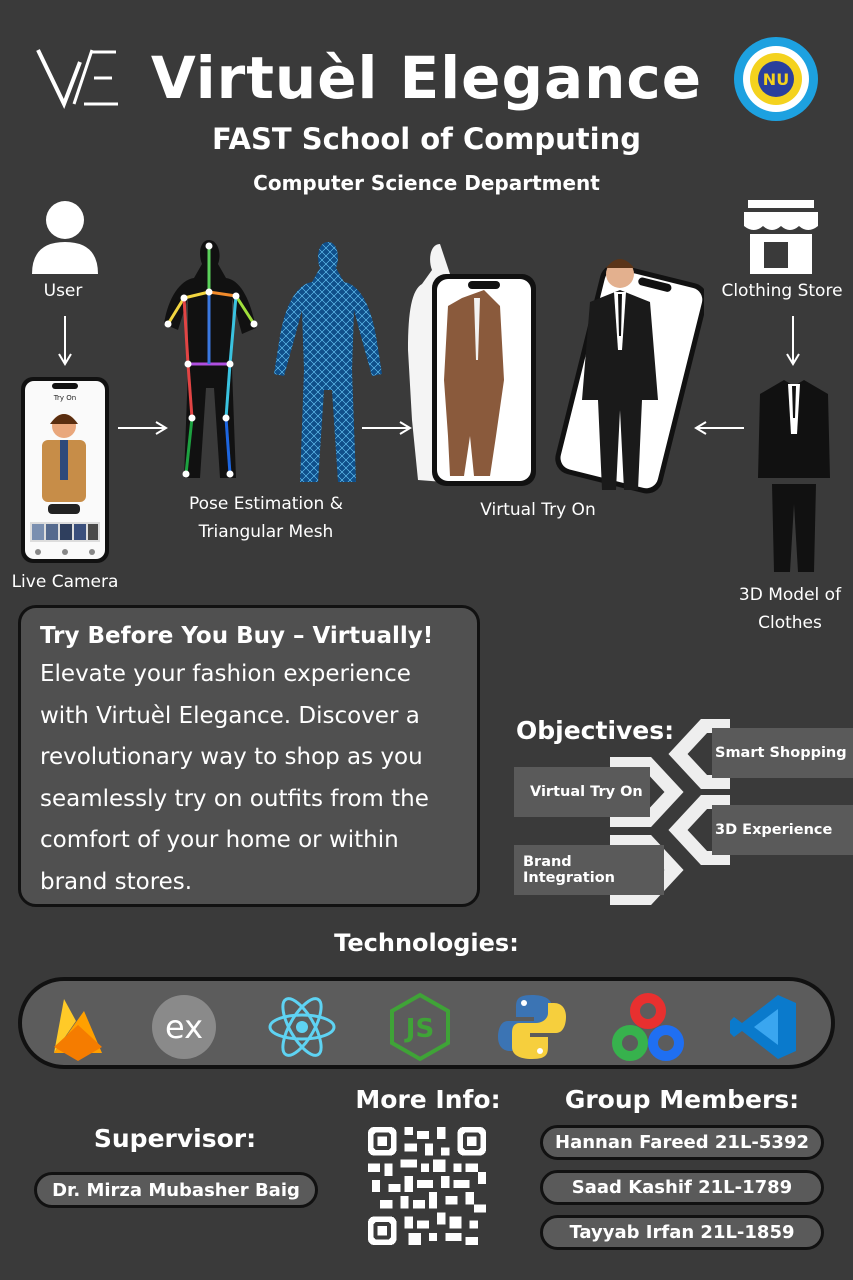 This screenshot has height=1280, width=853. I want to click on technologies-title: Technologies:, so click(426, 943).